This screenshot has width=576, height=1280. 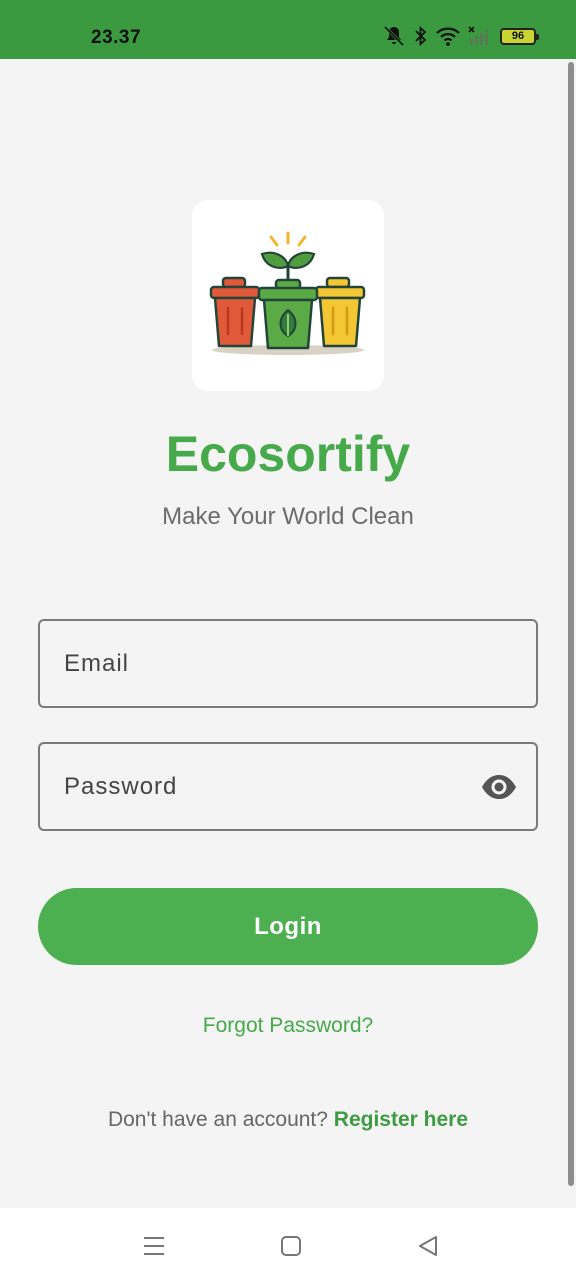 I want to click on app-logo, so click(x=288, y=295).